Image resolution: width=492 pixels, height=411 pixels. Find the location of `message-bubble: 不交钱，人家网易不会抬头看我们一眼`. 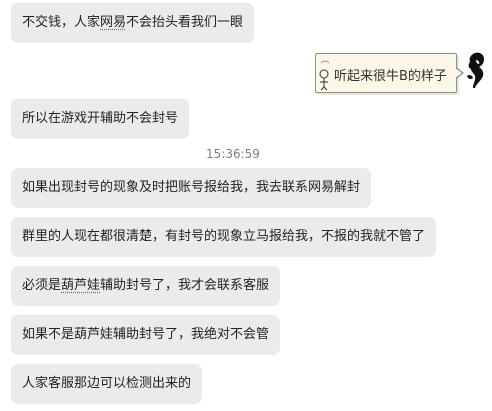

message-bubble: 不交钱，人家网易不会抬头看我们一眼 is located at coordinates (133, 23).